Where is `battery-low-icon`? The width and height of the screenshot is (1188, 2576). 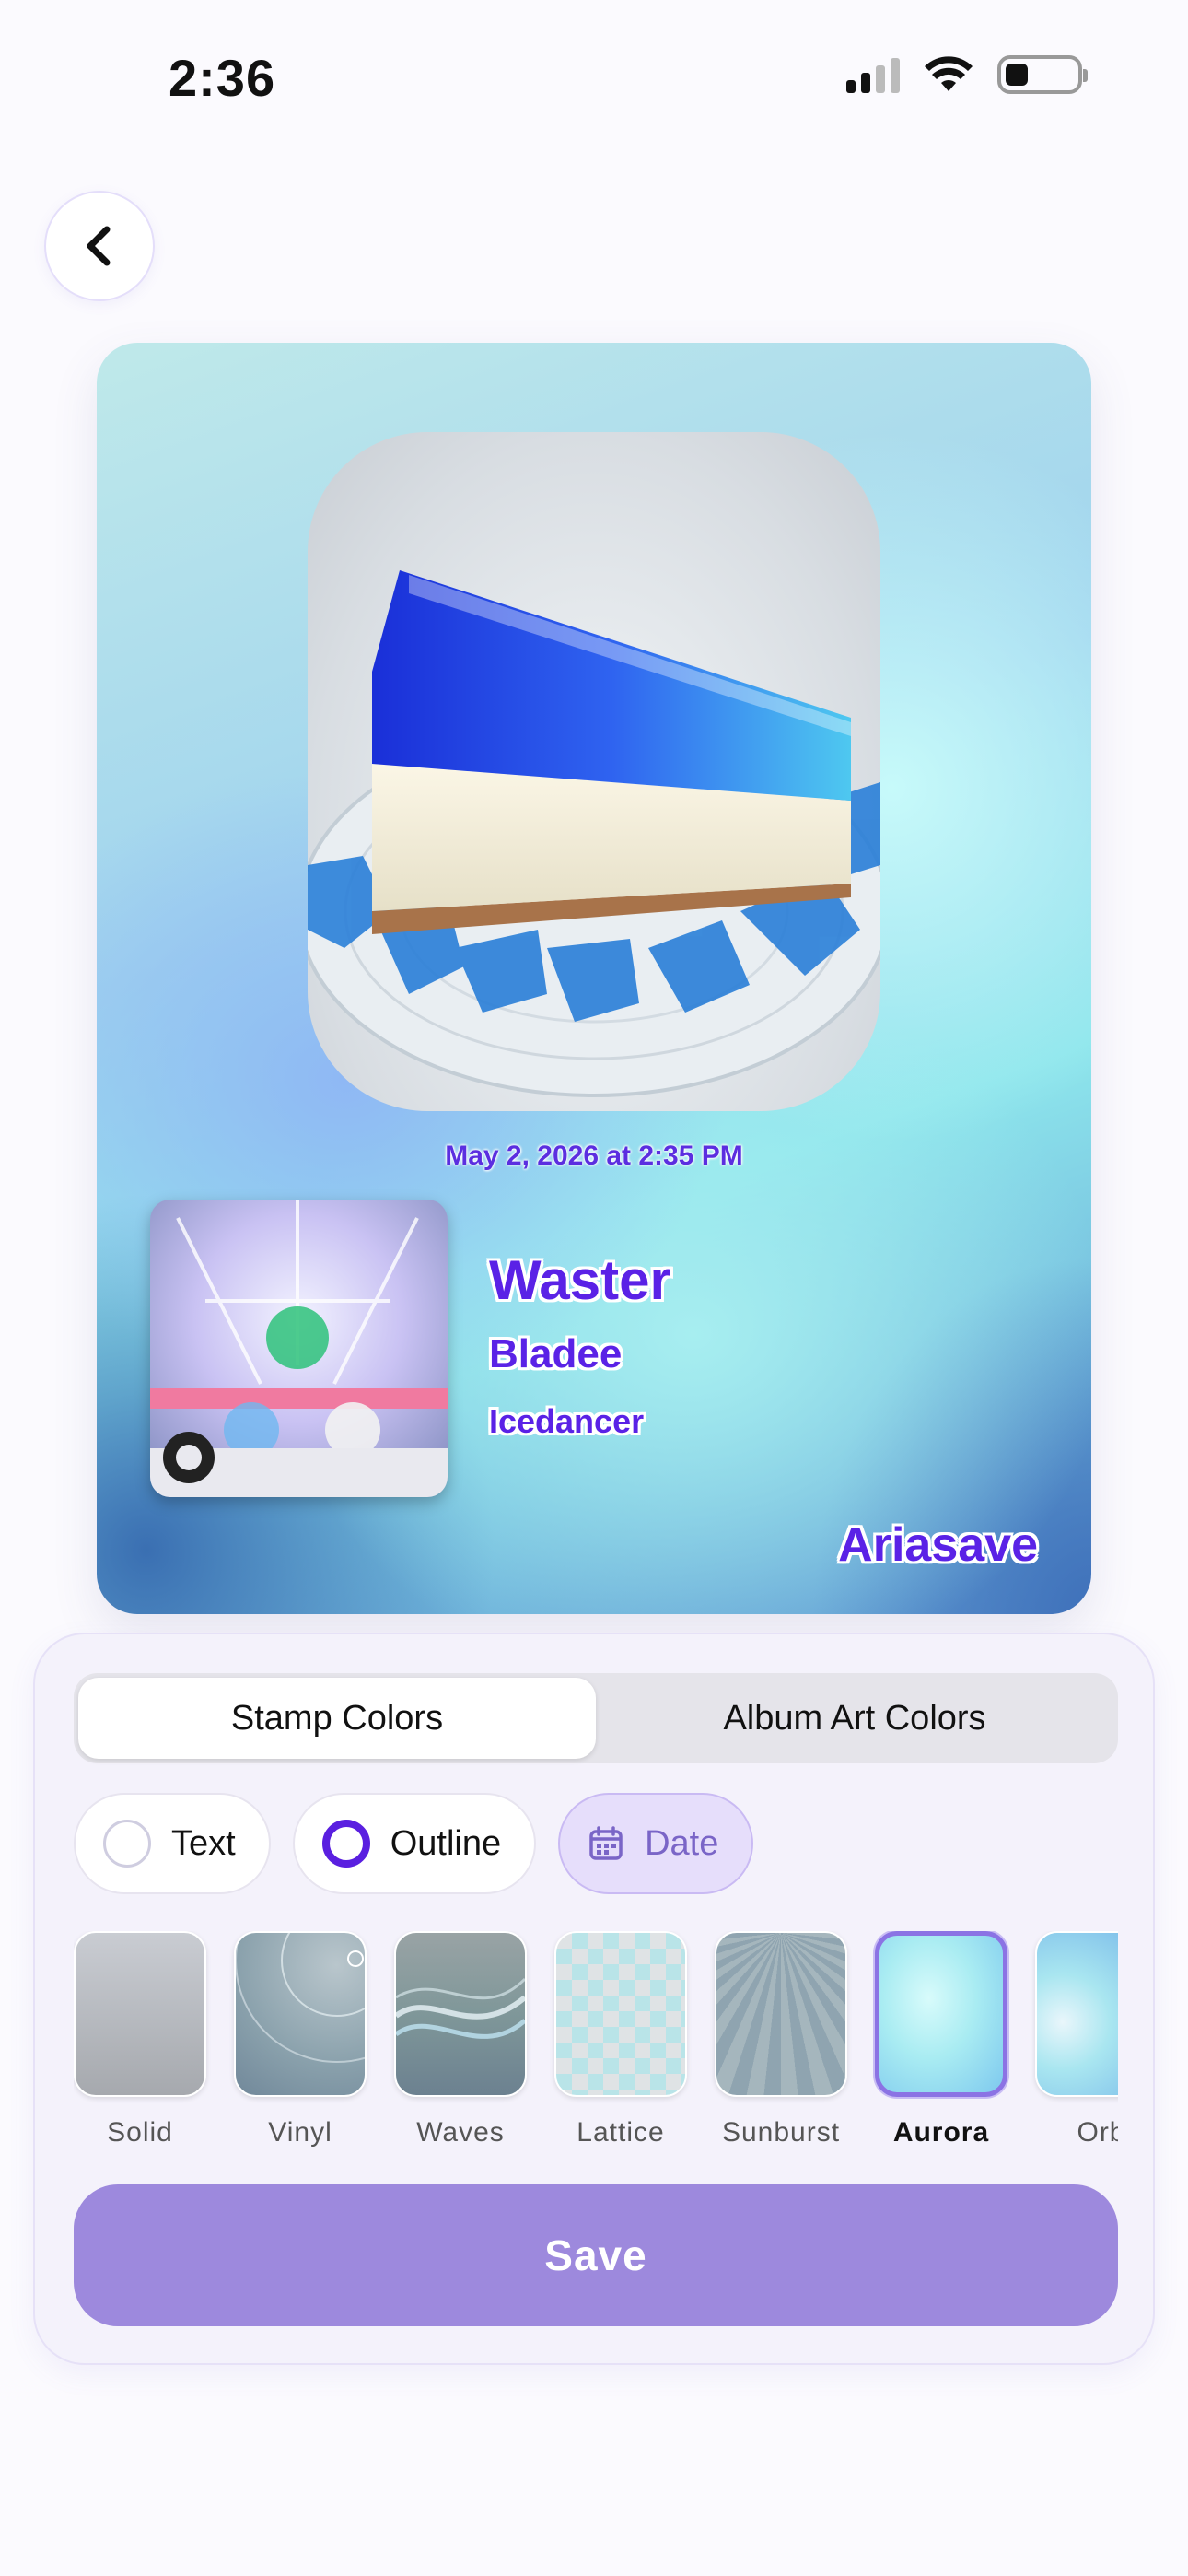 battery-low-icon is located at coordinates (1042, 74).